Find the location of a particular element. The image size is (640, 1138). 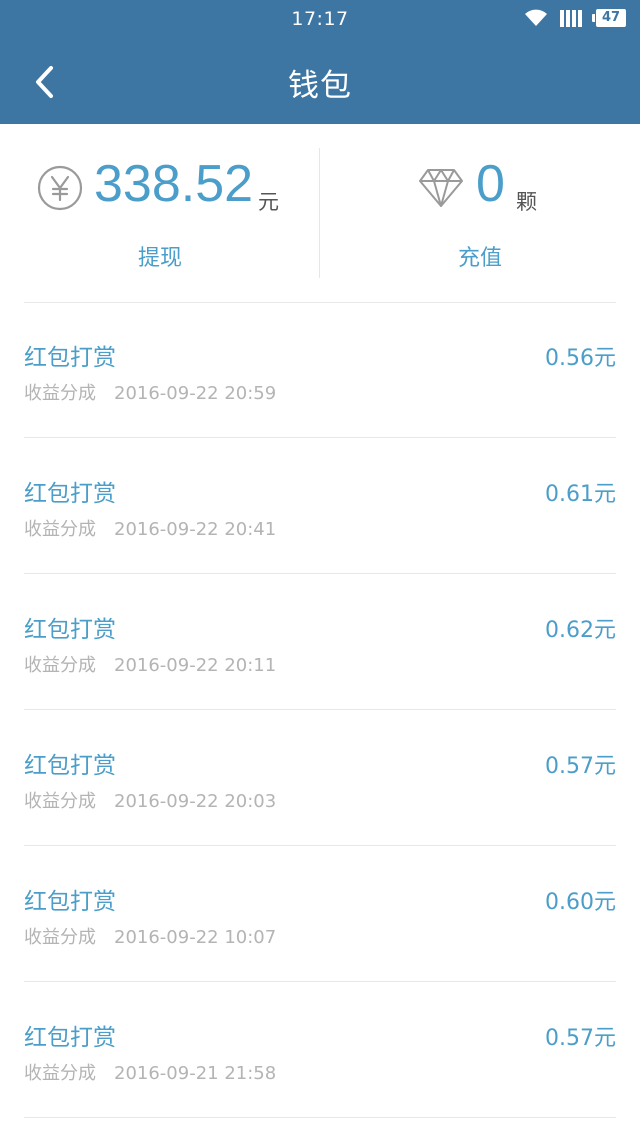

battery-icon: 47 is located at coordinates (609, 18).